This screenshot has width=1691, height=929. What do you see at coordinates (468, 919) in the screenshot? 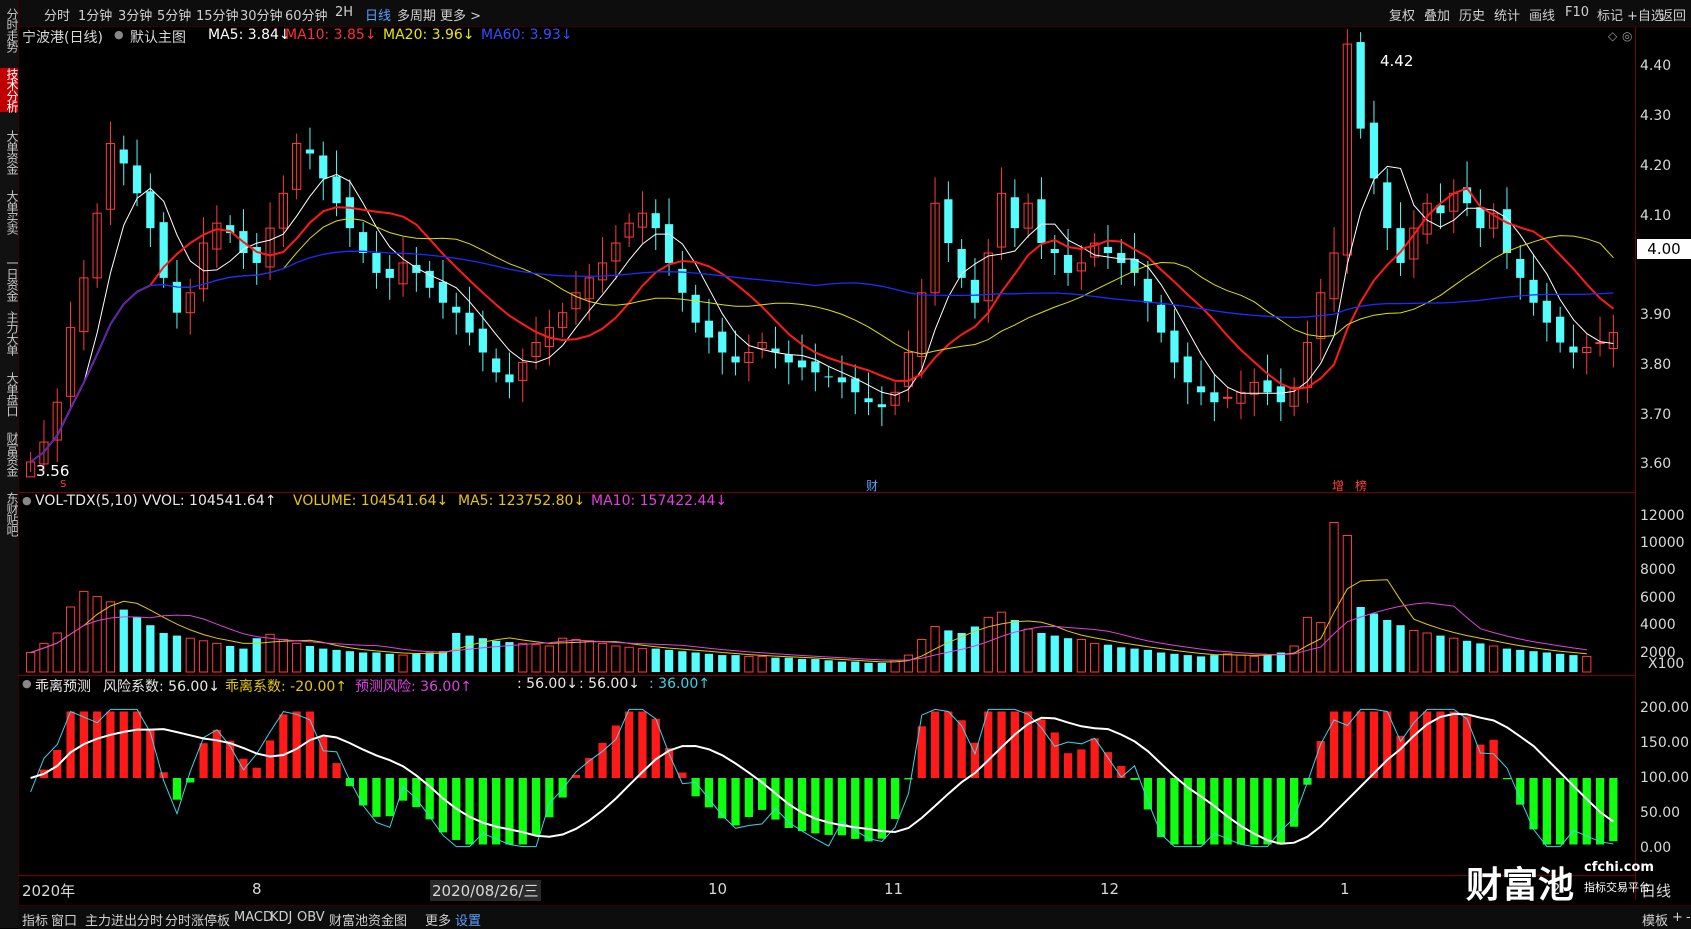
I see `bottom-tab-9: 设置` at bounding box center [468, 919].